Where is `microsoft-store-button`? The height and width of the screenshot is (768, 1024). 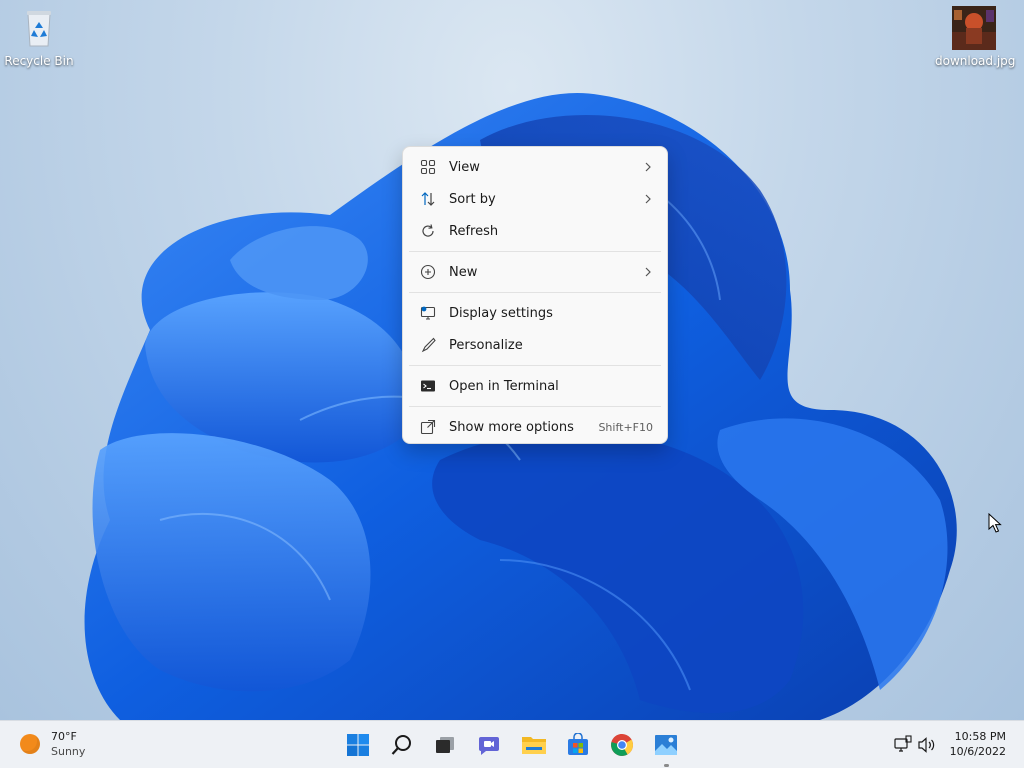
microsoft-store-button is located at coordinates (578, 745).